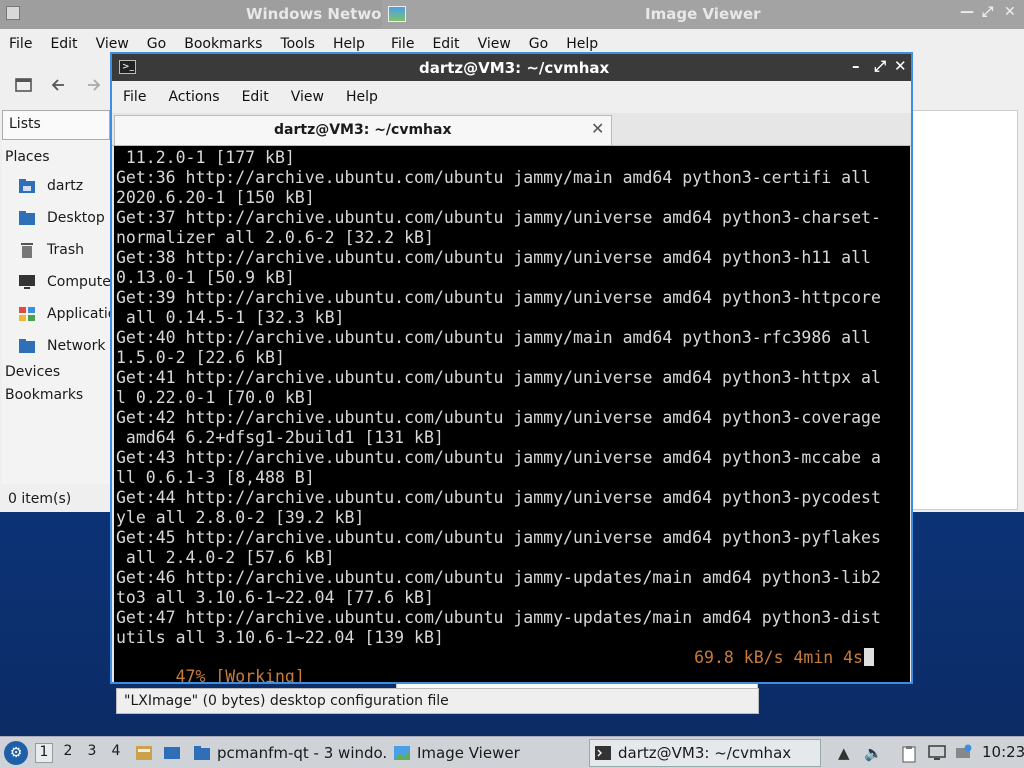 The width and height of the screenshot is (1024, 768). What do you see at coordinates (538, 44) in the screenshot?
I see `iv-menu-go: Go` at bounding box center [538, 44].